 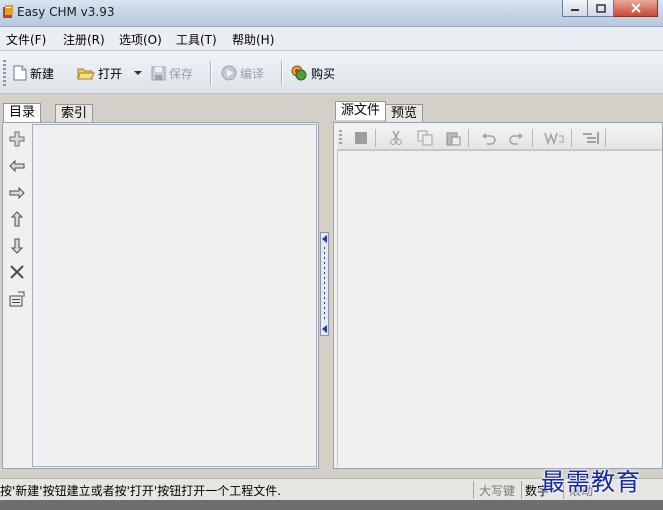 I want to click on open-folder-icon, so click(x=86, y=74).